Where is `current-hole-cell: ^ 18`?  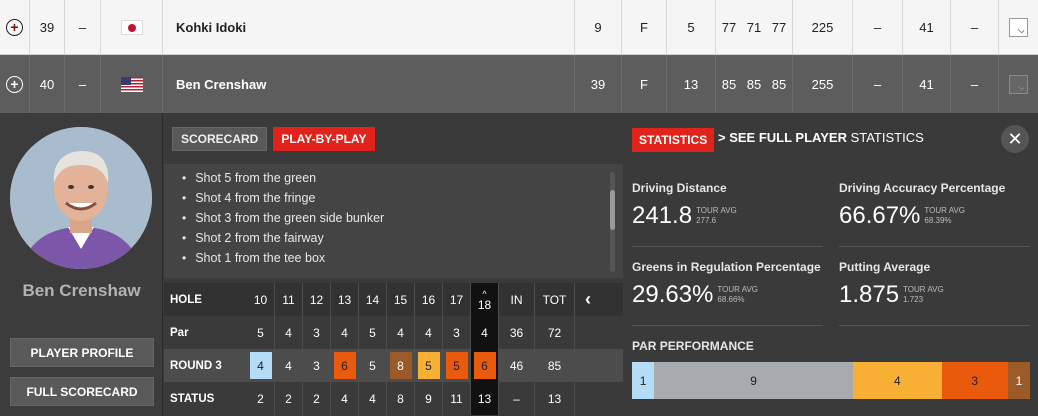
current-hole-cell: ^ 18 is located at coordinates (485, 299).